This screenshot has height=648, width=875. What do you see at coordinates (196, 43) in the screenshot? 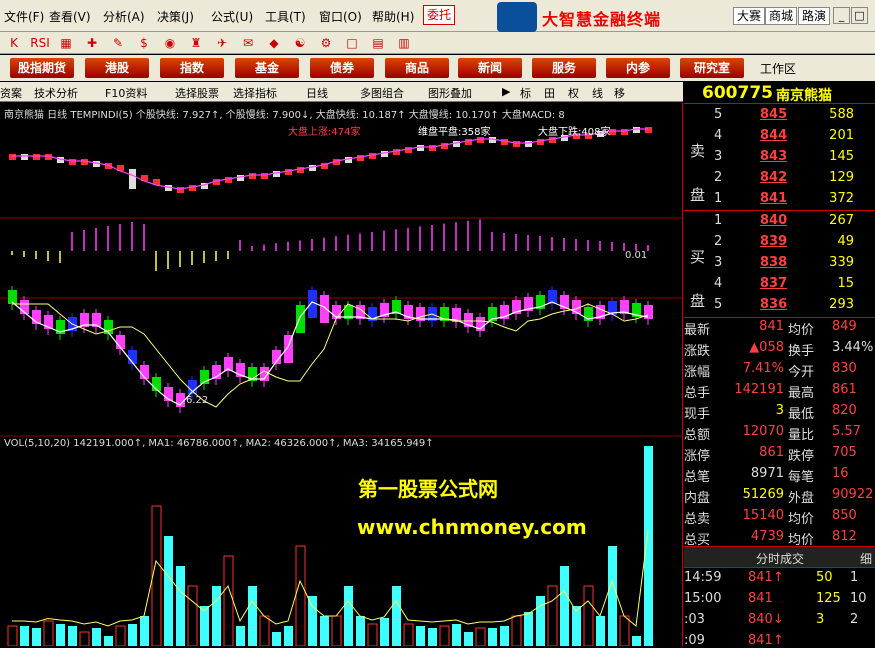
I see `toolbar-icon-7: ♜` at bounding box center [196, 43].